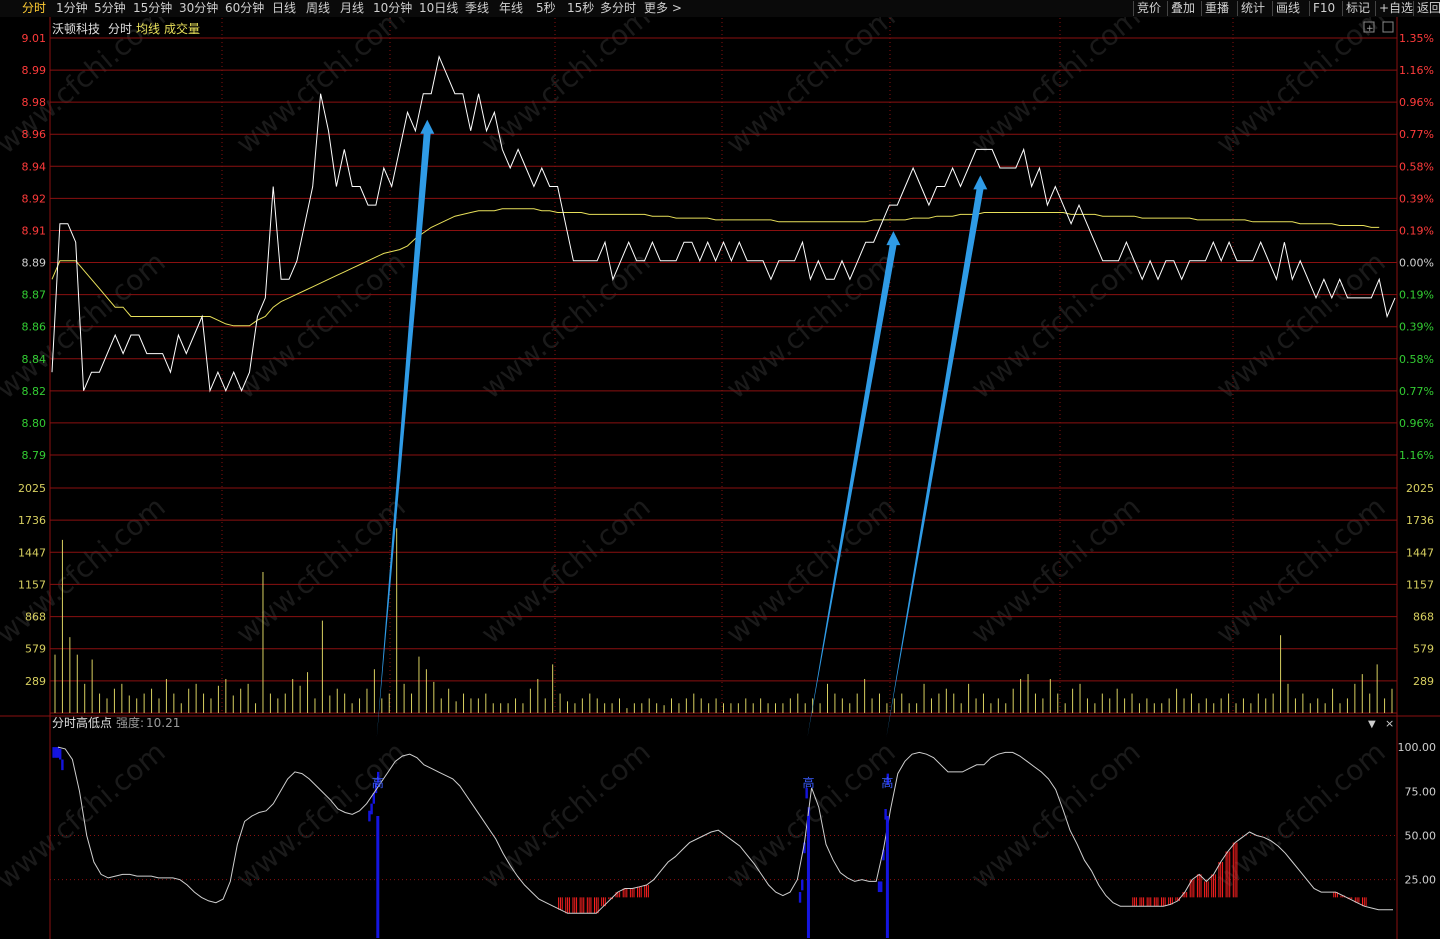 The width and height of the screenshot is (1440, 939). What do you see at coordinates (1421, 880) in the screenshot?
I see `indicator-tick-label: 25.00` at bounding box center [1421, 880].